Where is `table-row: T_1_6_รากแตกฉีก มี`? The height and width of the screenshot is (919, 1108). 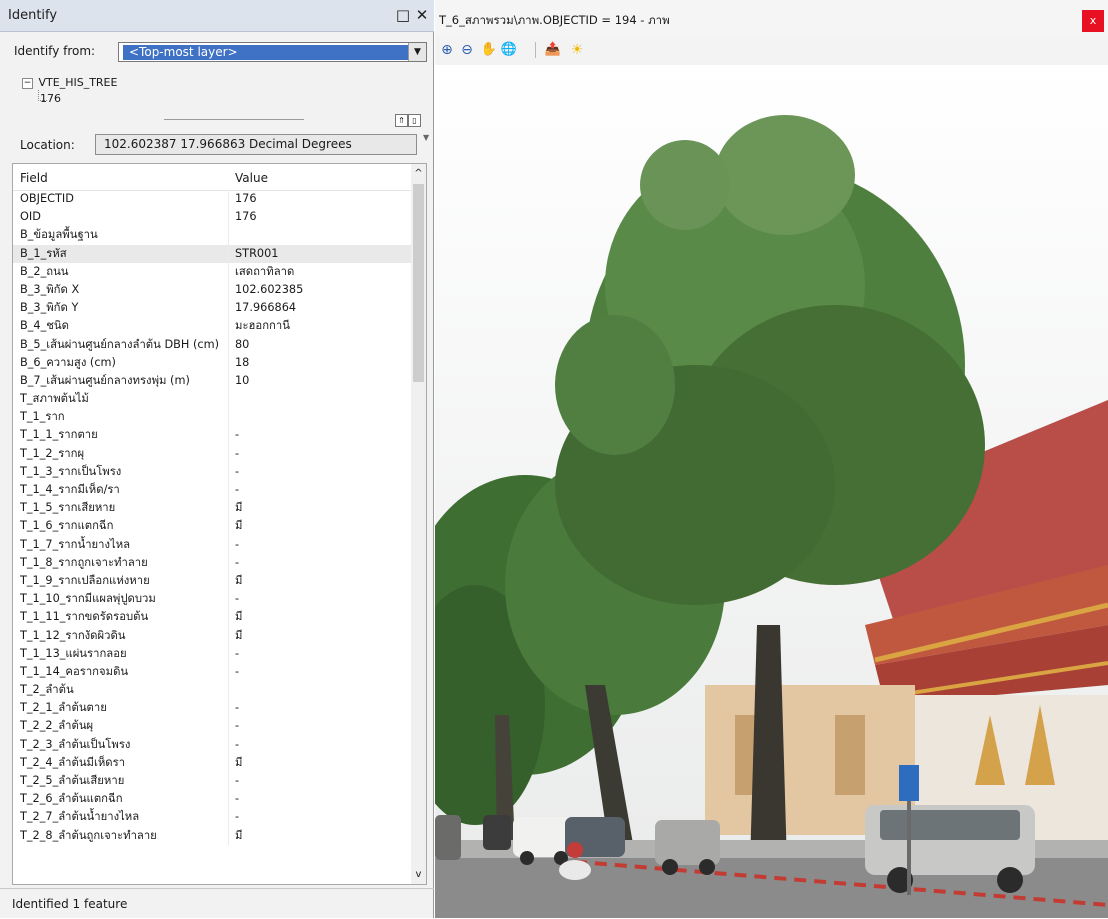
table-row: T_1_6_รากแตกฉีก มี is located at coordinates (212, 526).